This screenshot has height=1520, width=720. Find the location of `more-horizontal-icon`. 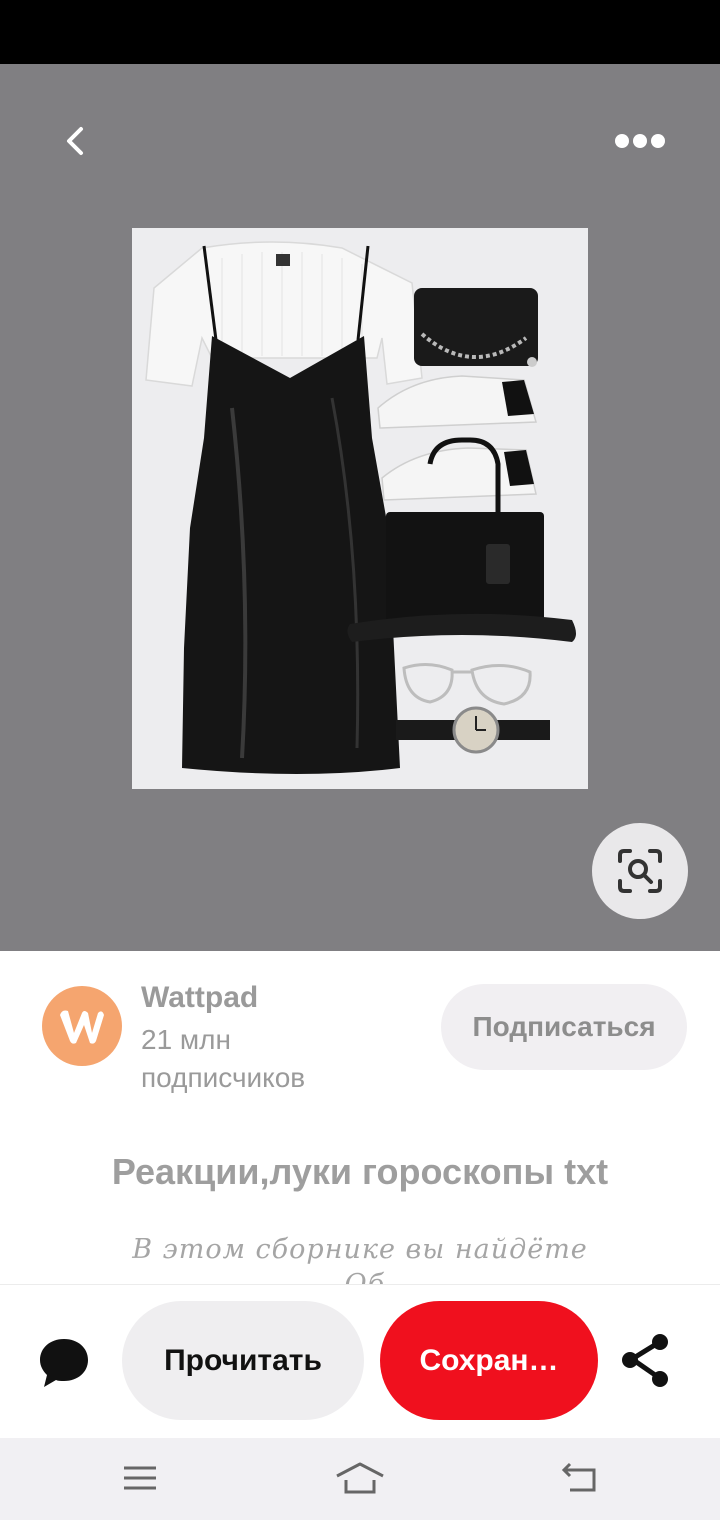

more-horizontal-icon is located at coordinates (640, 141).